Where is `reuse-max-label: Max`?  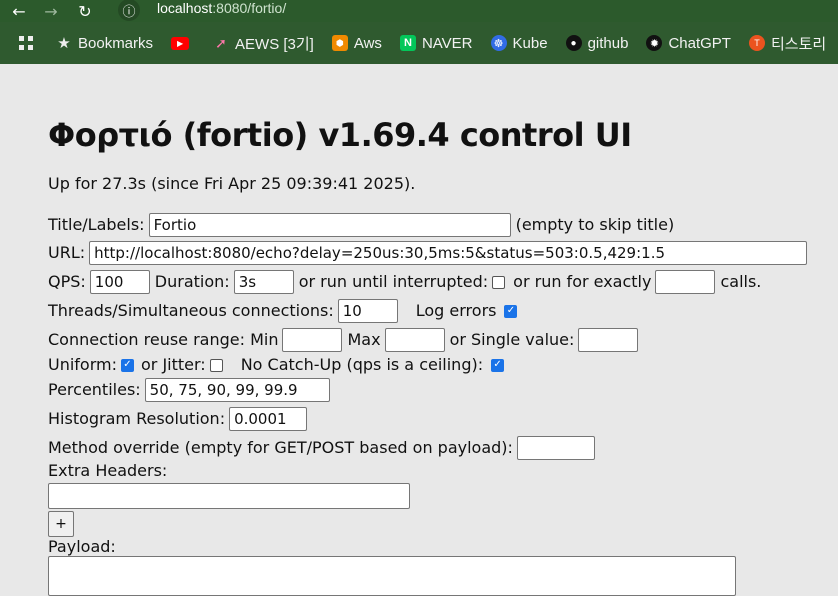 reuse-max-label: Max is located at coordinates (364, 339).